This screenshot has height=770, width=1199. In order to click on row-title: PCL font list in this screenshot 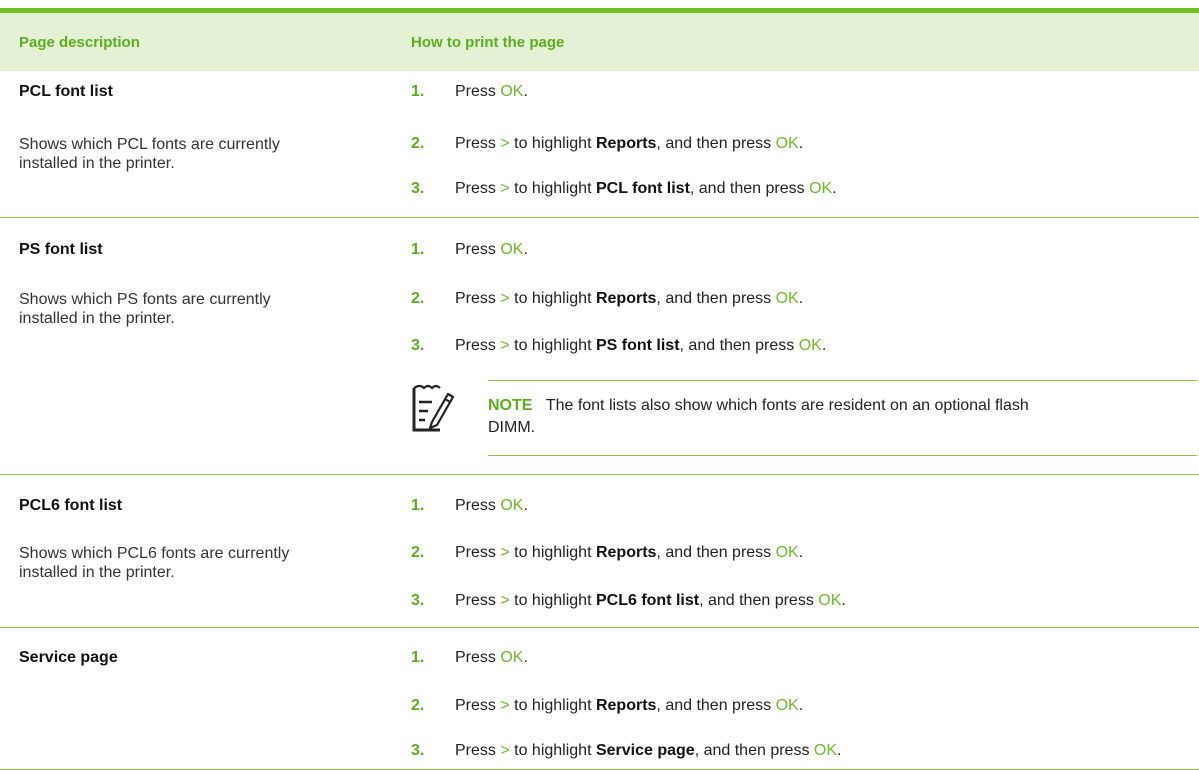, I will do `click(66, 91)`.